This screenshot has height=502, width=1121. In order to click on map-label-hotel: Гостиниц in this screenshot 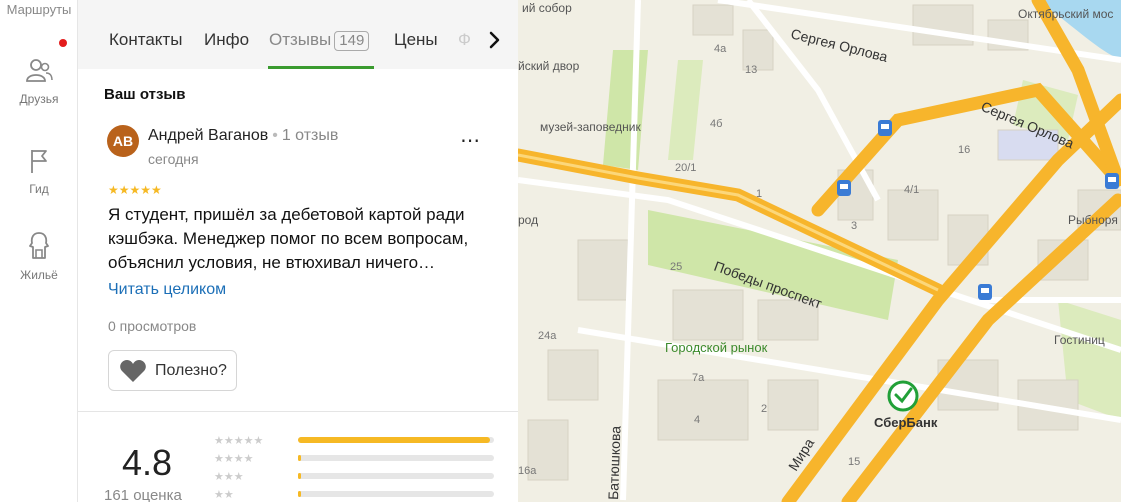, I will do `click(1079, 340)`.